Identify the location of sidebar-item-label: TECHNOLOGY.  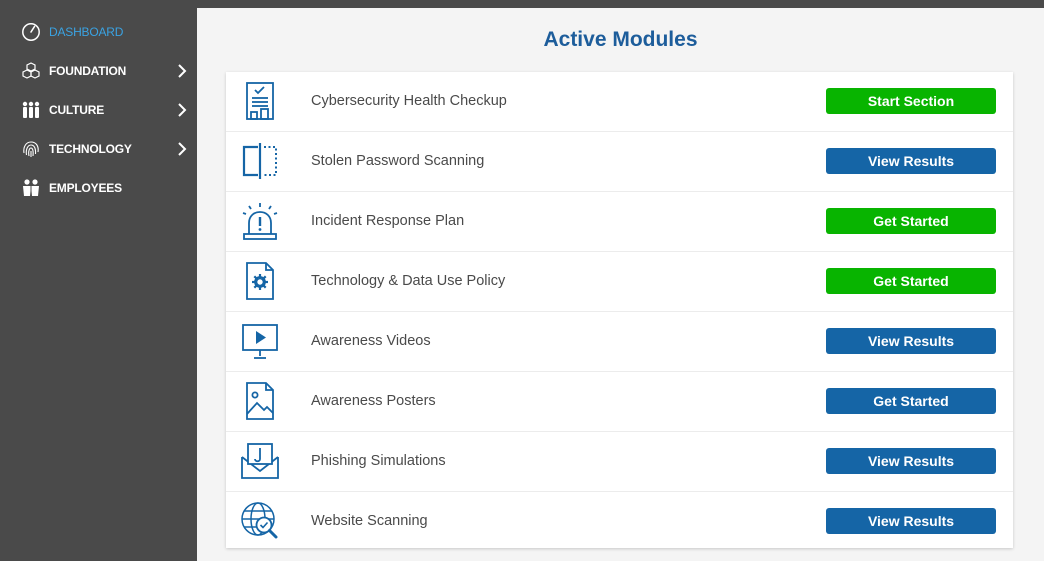
(90, 149).